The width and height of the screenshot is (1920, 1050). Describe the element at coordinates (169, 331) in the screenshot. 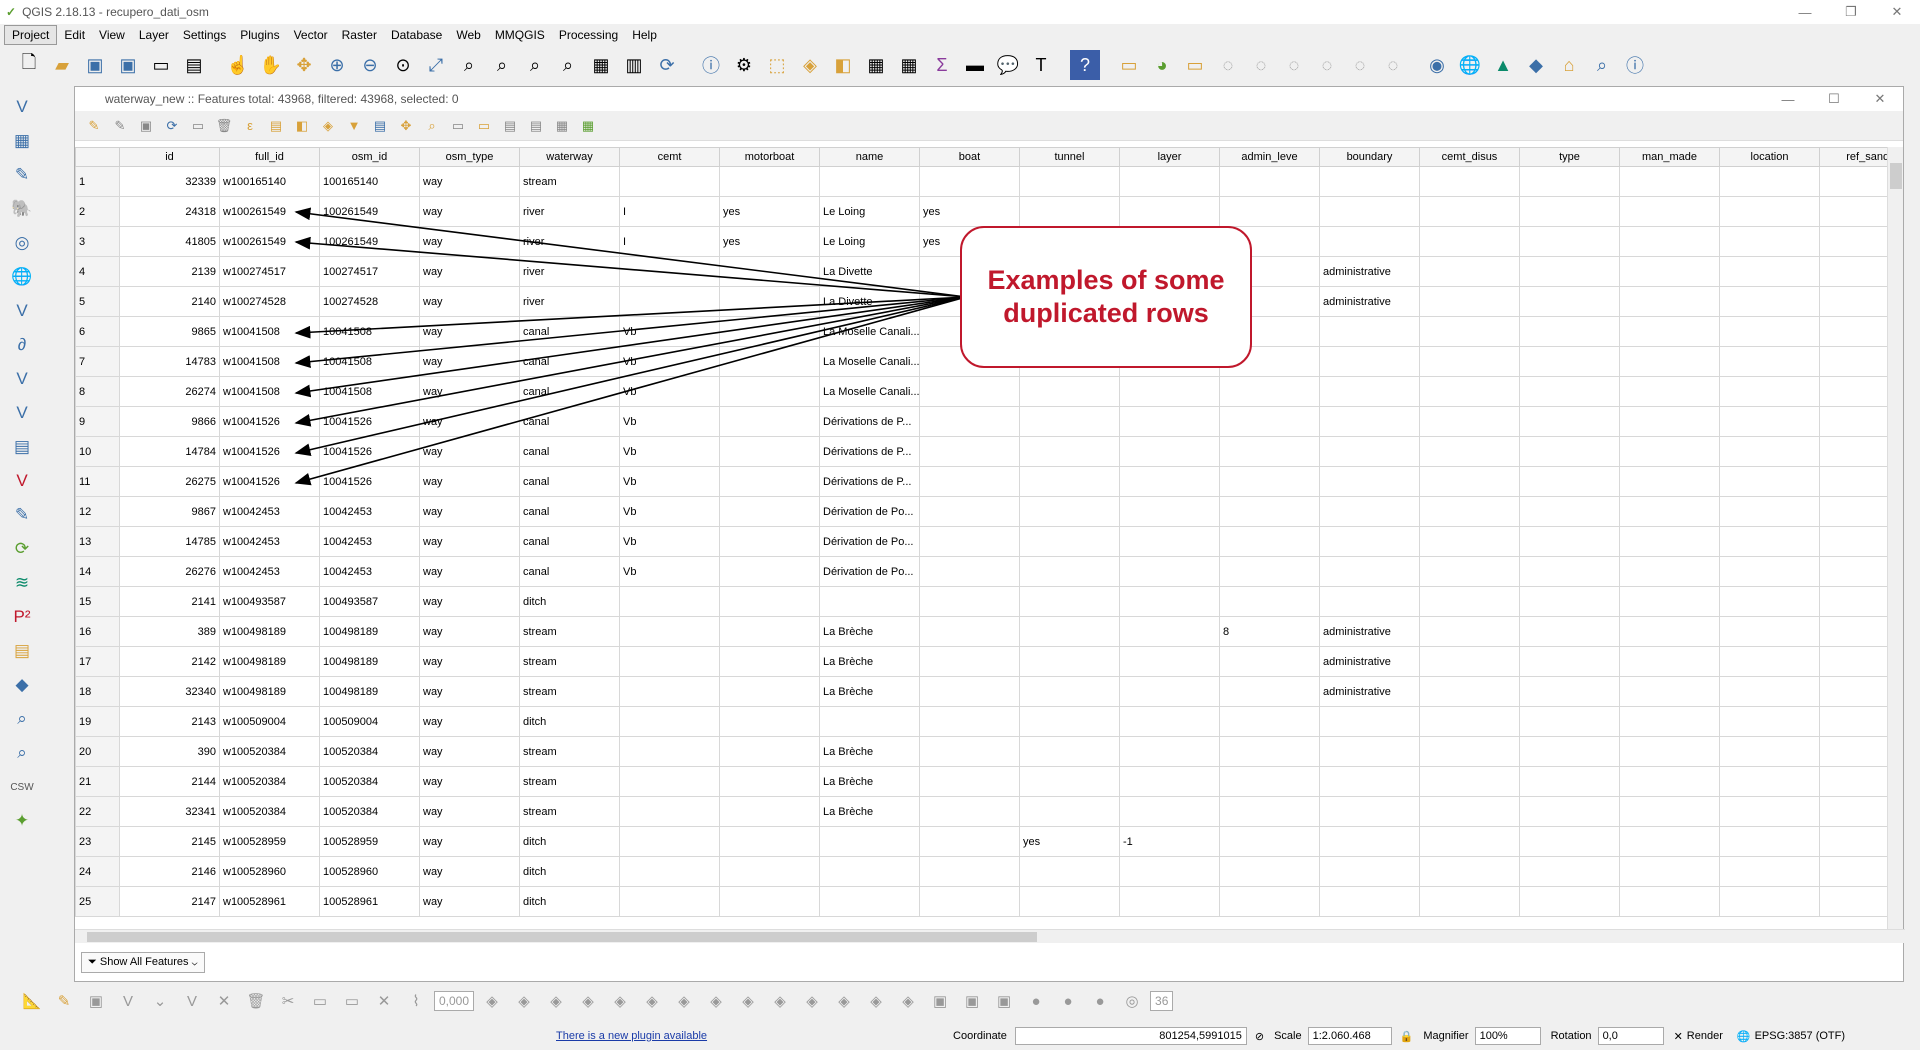

I see `table-cell: 9865` at that location.